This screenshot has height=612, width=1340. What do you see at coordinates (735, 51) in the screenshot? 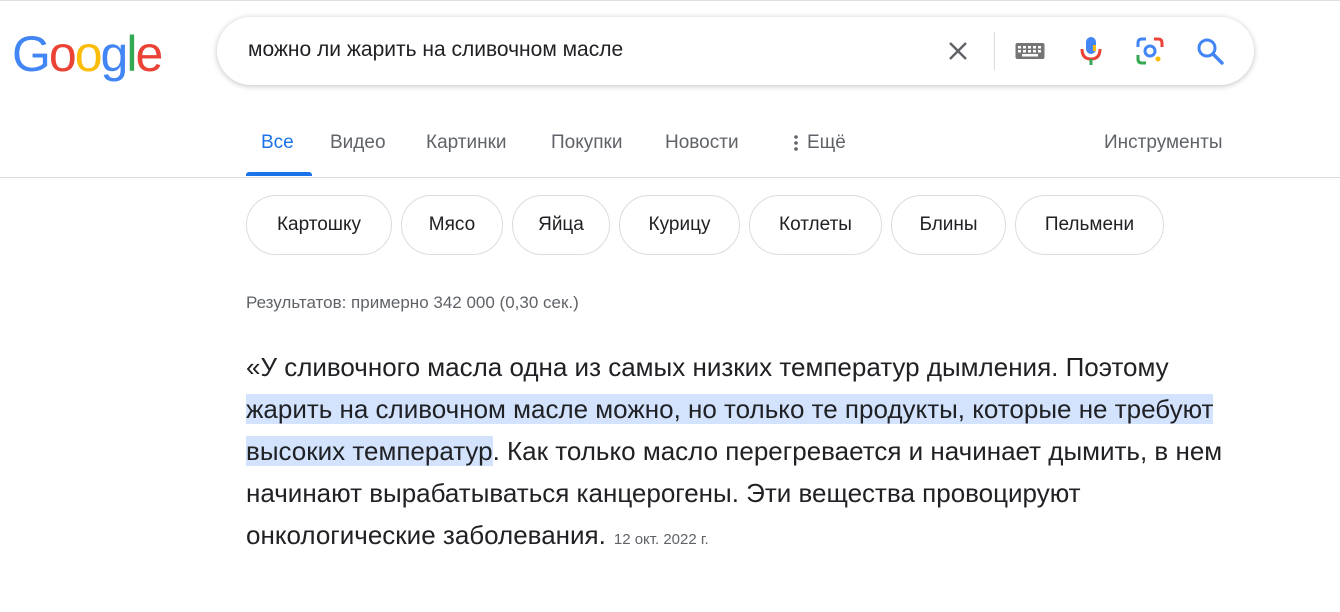
I see `search-box: можно ли жарить на сливочном масле` at bounding box center [735, 51].